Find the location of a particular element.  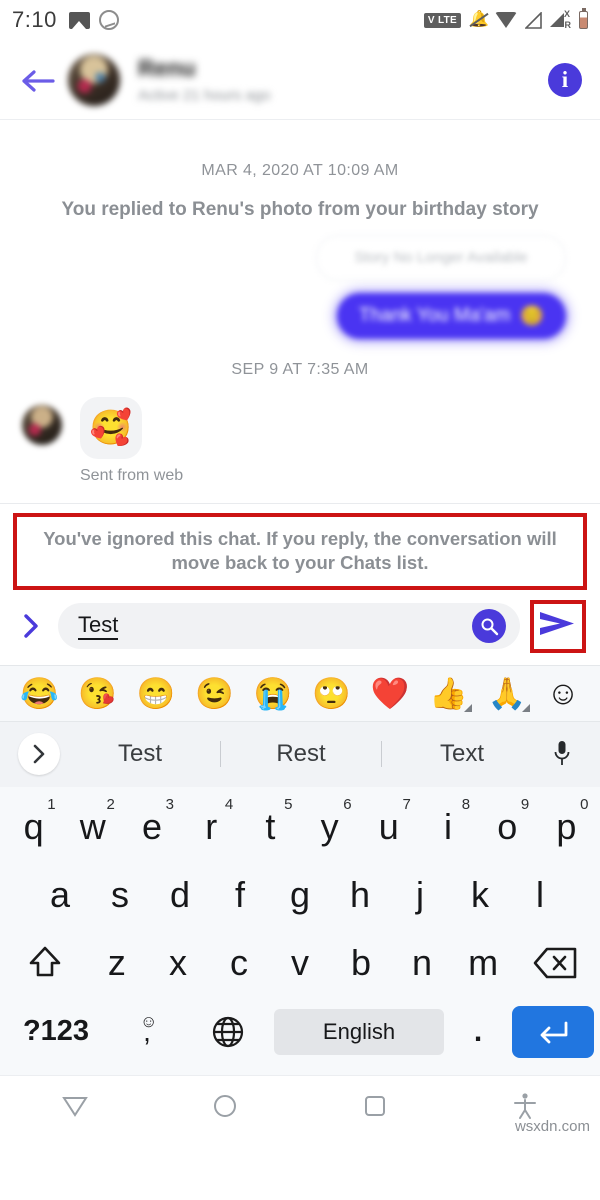

key-o: 9o is located at coordinates (507, 827).